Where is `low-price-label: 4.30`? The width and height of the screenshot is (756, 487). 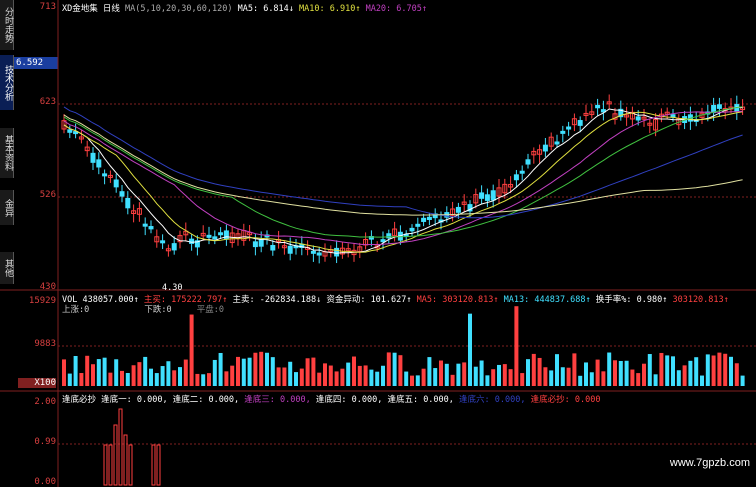
low-price-label: 4.30 is located at coordinates (172, 288).